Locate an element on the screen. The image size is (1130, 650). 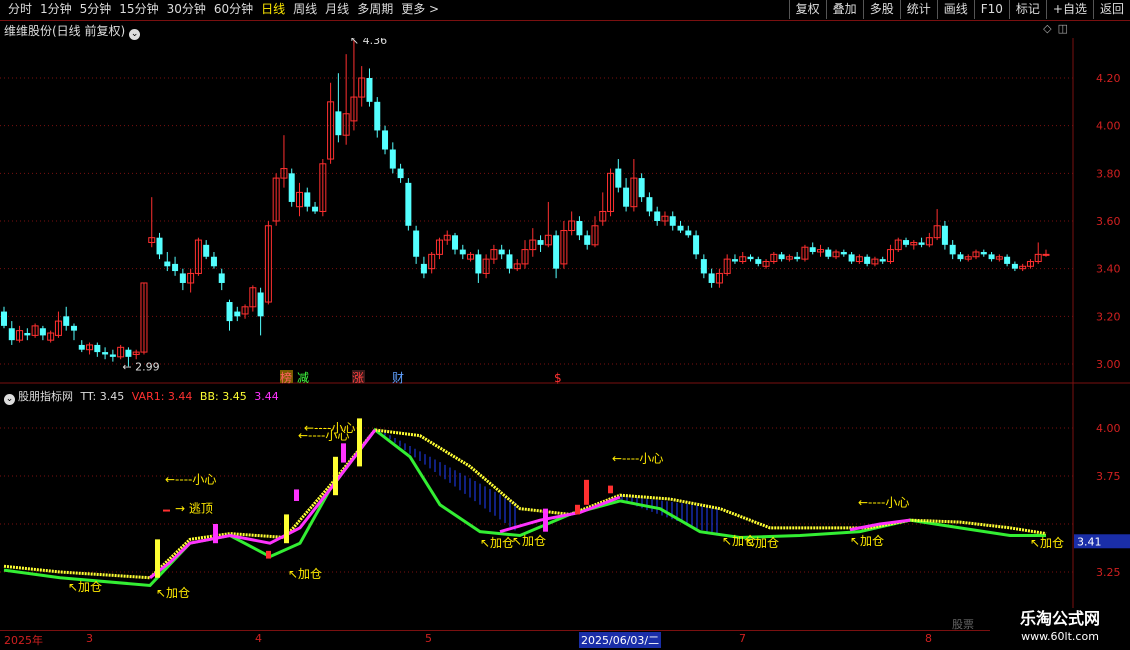
action-tab-1: 叠加 is located at coordinates (844, 9).